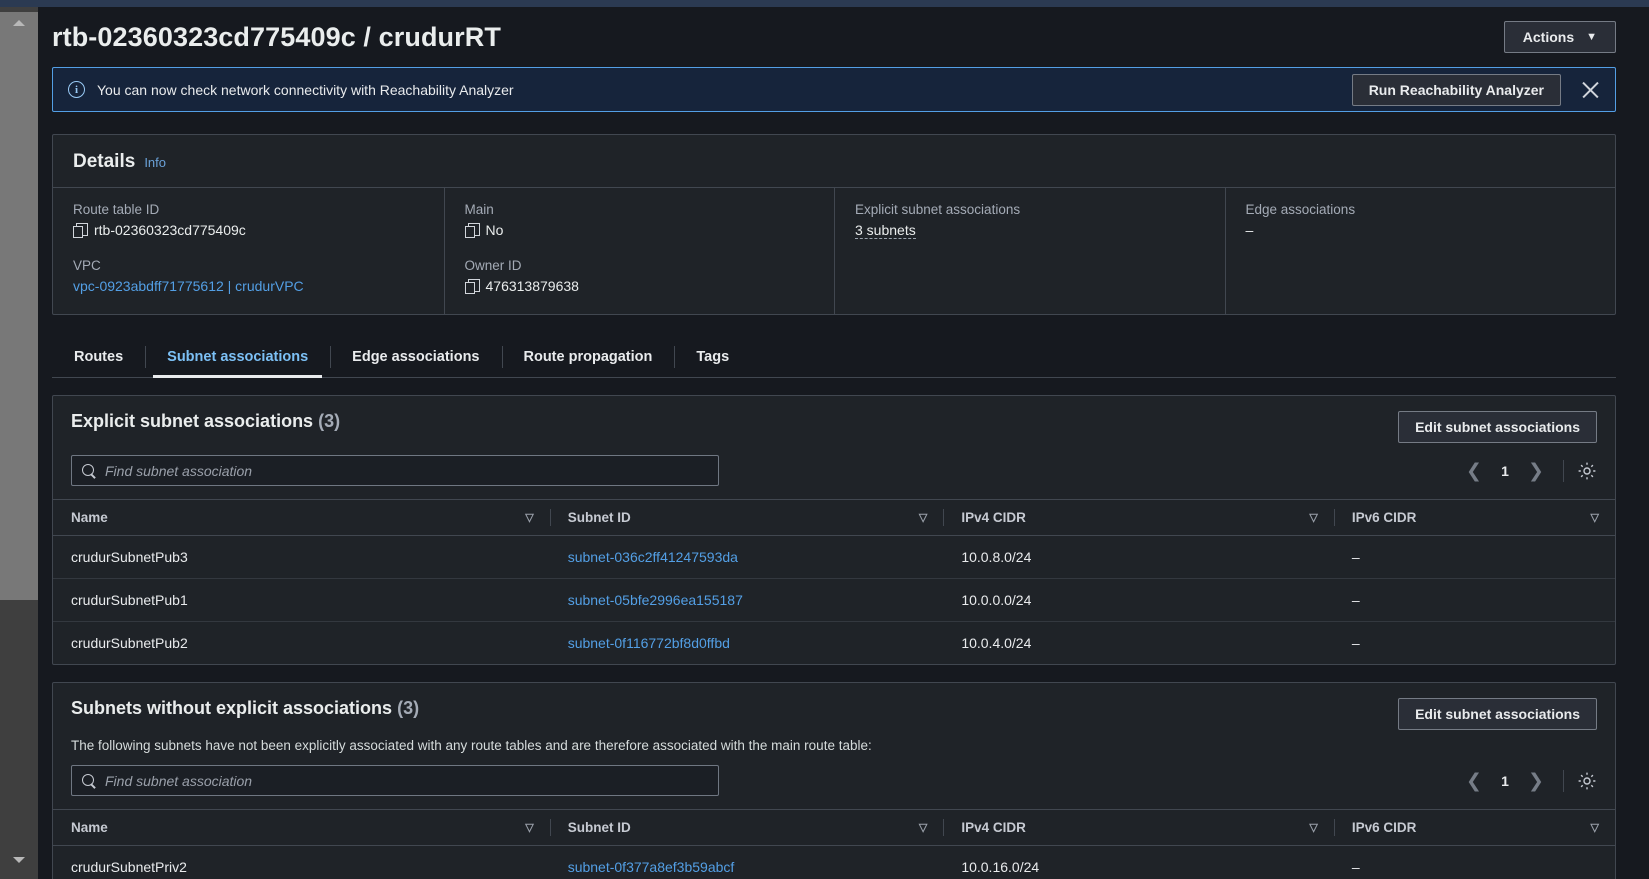  I want to click on cell-subnet-id: subnet-0f116772bf8d0ffbd, so click(747, 643).